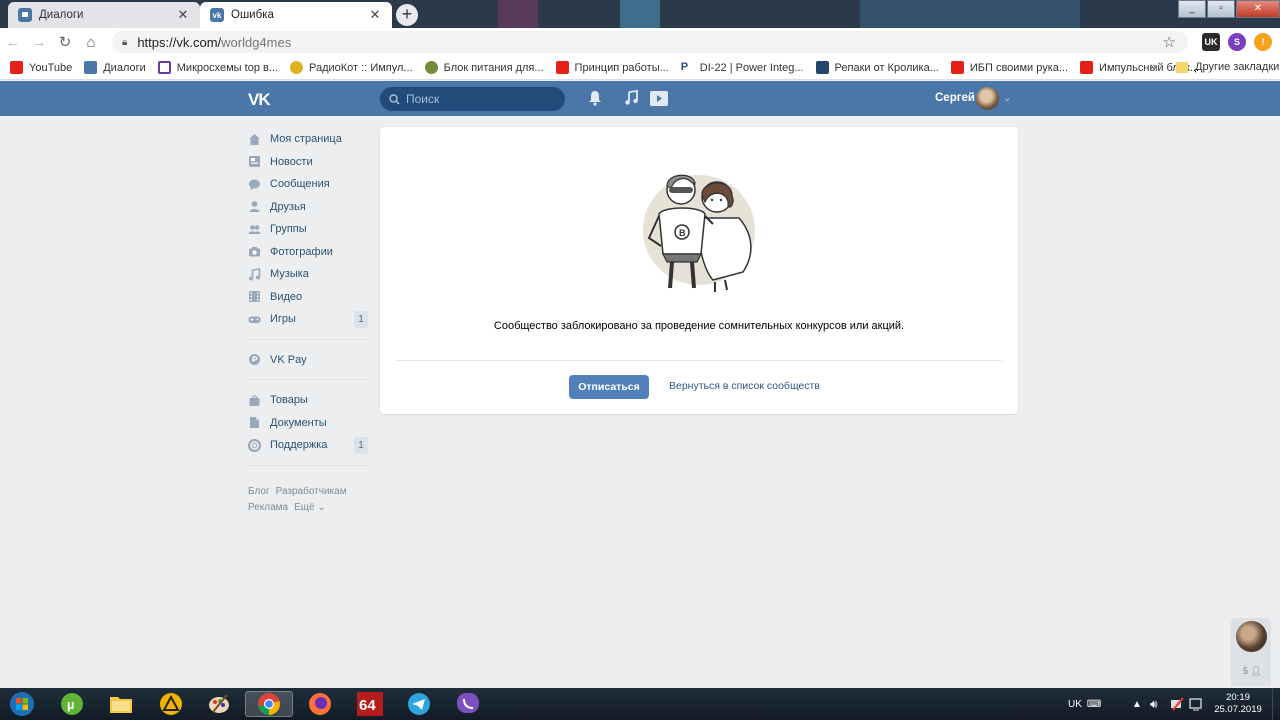 This screenshot has height=720, width=1280. What do you see at coordinates (22, 704) in the screenshot?
I see `start-button` at bounding box center [22, 704].